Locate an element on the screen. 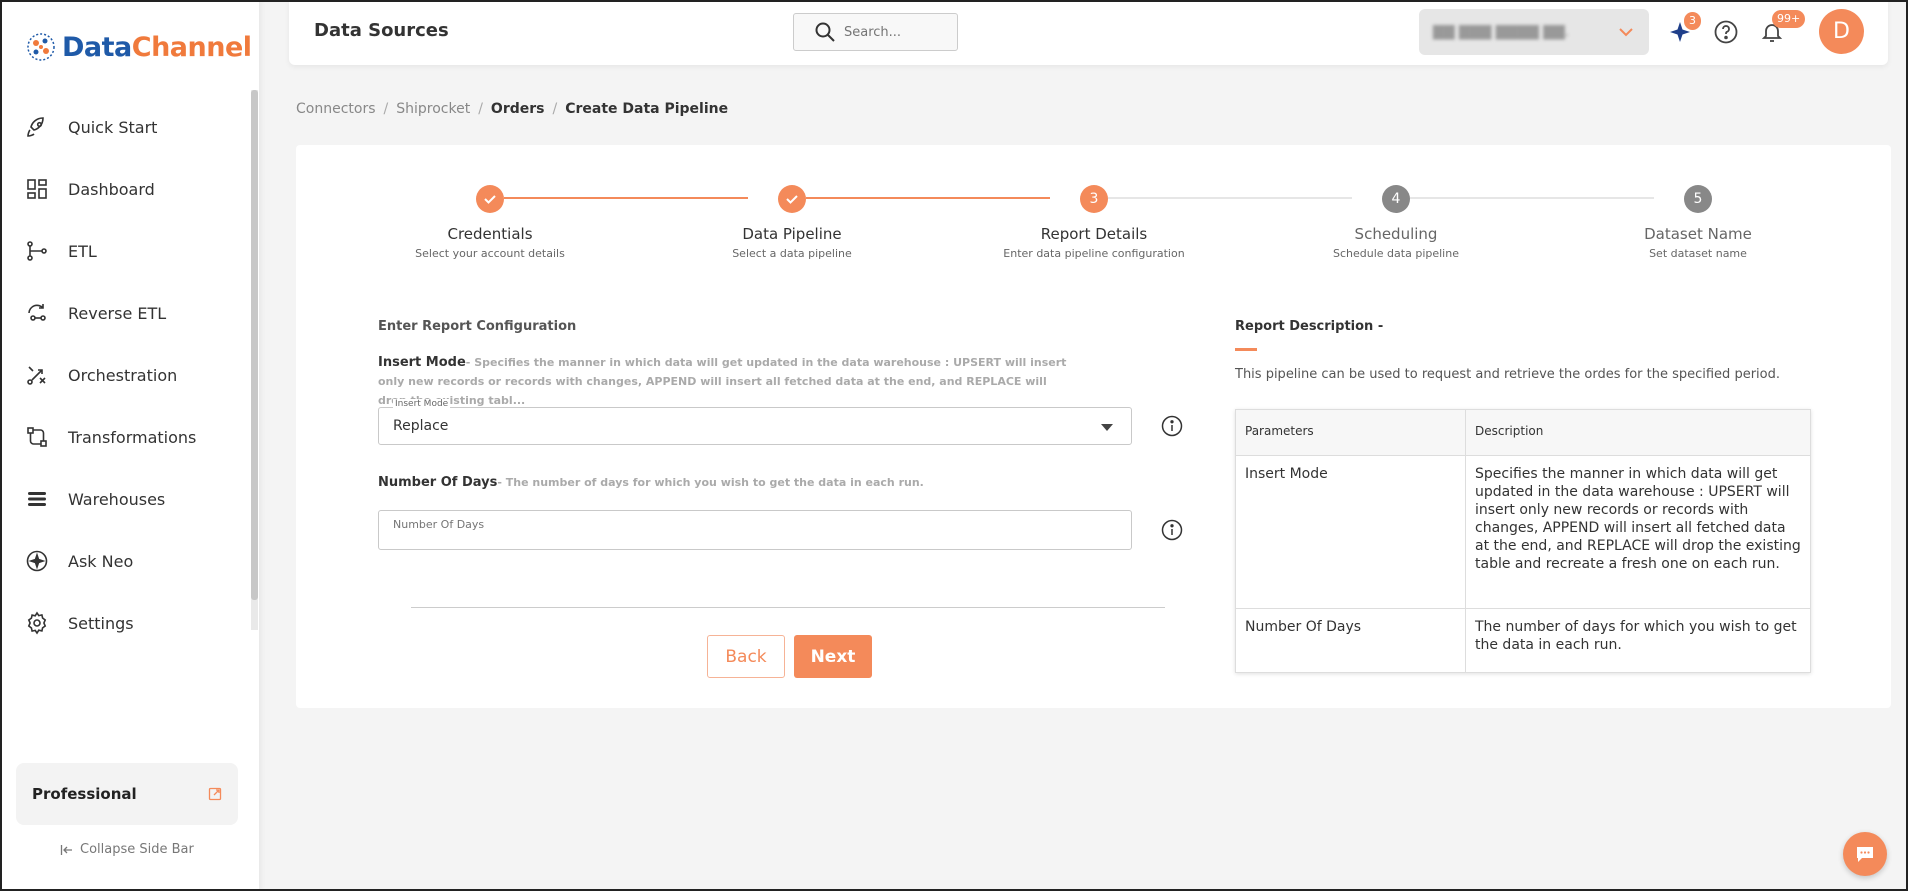 This screenshot has width=1908, height=891. number-of-days-field is located at coordinates (755, 530).